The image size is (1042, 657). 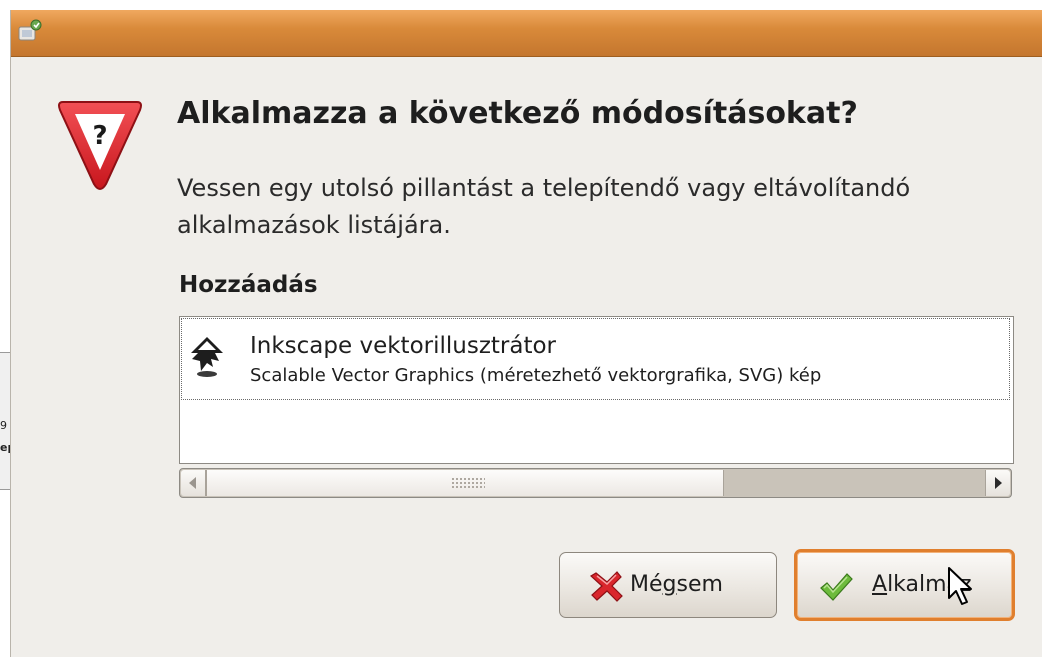 I want to click on software-properties-icon, so click(x=30, y=30).